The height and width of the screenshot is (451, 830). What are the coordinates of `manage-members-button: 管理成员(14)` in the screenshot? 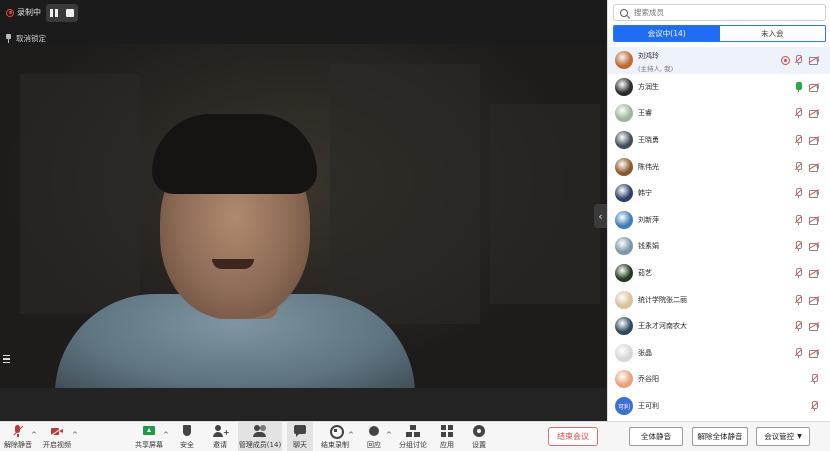 It's located at (260, 436).